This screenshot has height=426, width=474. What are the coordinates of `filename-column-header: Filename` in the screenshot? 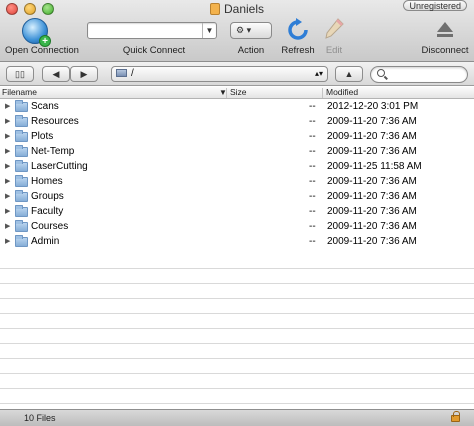 It's located at (19, 92).